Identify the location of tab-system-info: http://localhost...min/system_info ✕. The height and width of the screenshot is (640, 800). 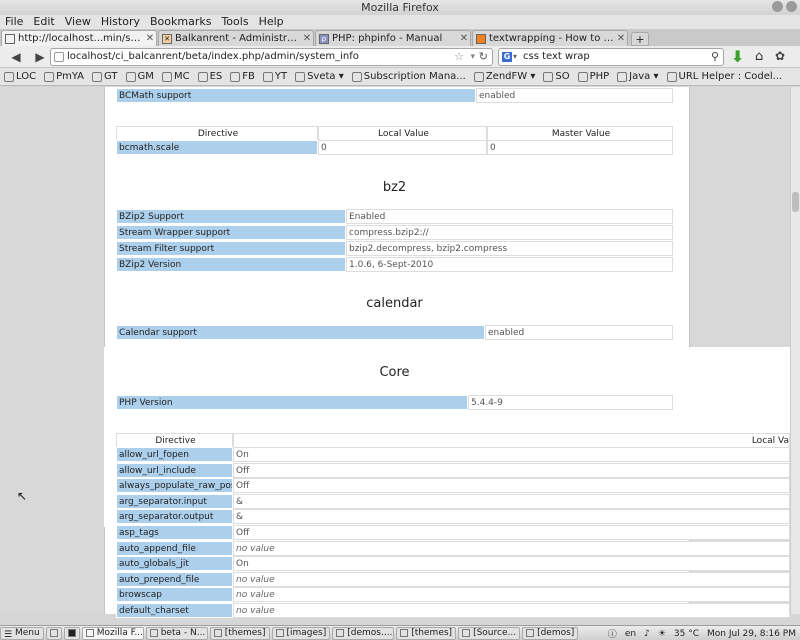
(79, 38).